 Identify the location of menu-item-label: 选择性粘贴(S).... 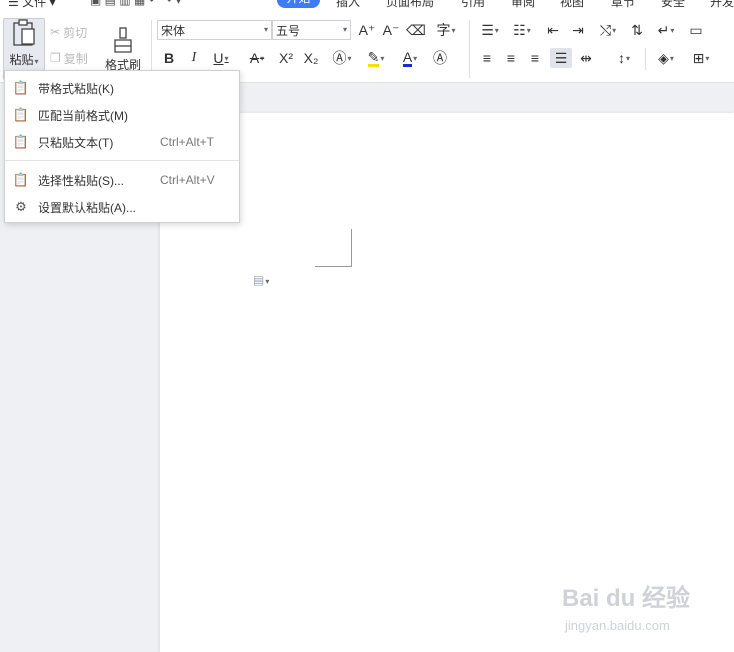
(81, 180).